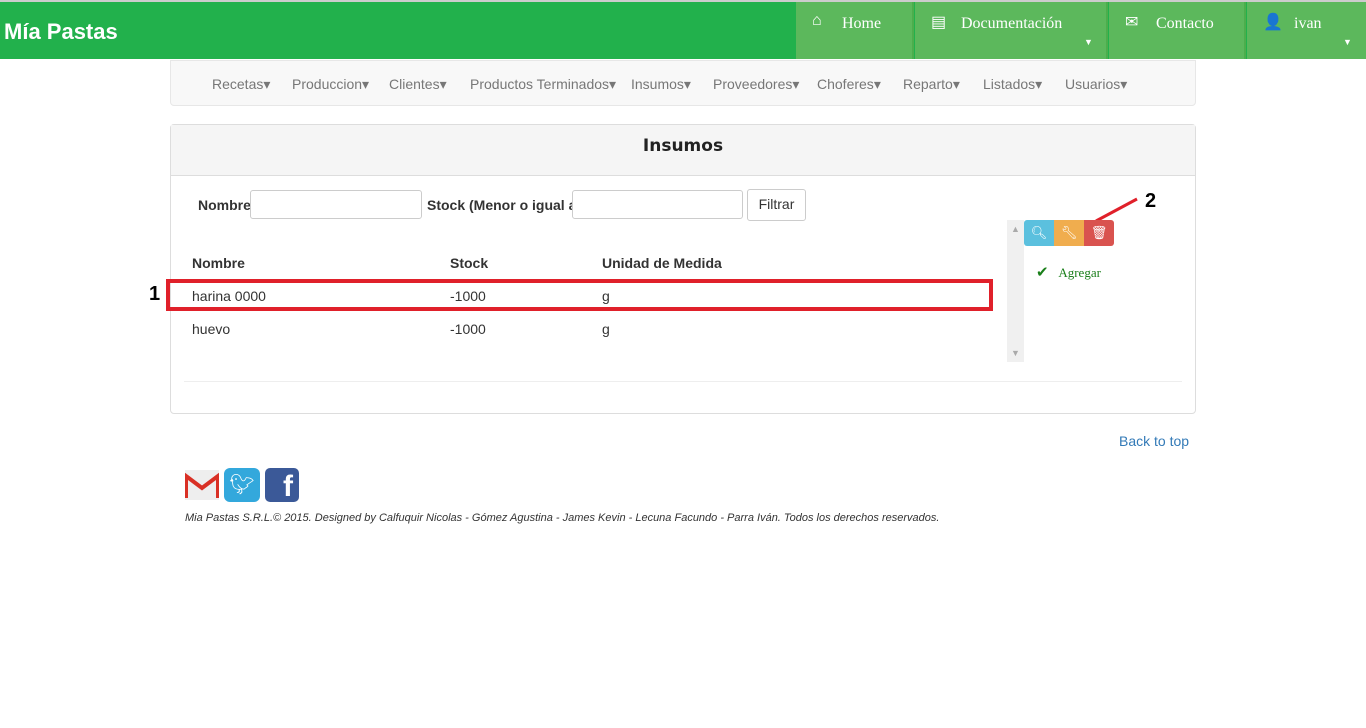 The width and height of the screenshot is (1366, 728). I want to click on annotation-label-1: 1, so click(155, 294).